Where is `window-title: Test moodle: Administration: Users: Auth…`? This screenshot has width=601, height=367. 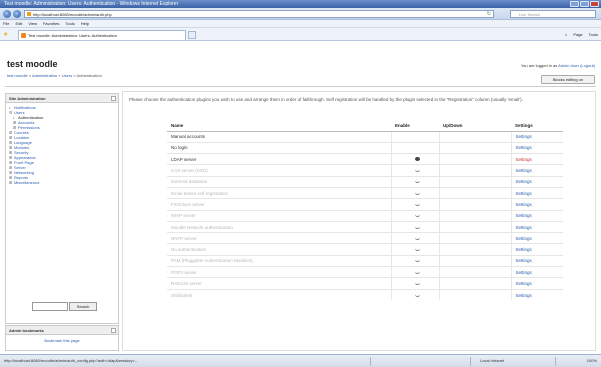
window-title: Test moodle: Administration: Users: Auth… is located at coordinates (91, 4).